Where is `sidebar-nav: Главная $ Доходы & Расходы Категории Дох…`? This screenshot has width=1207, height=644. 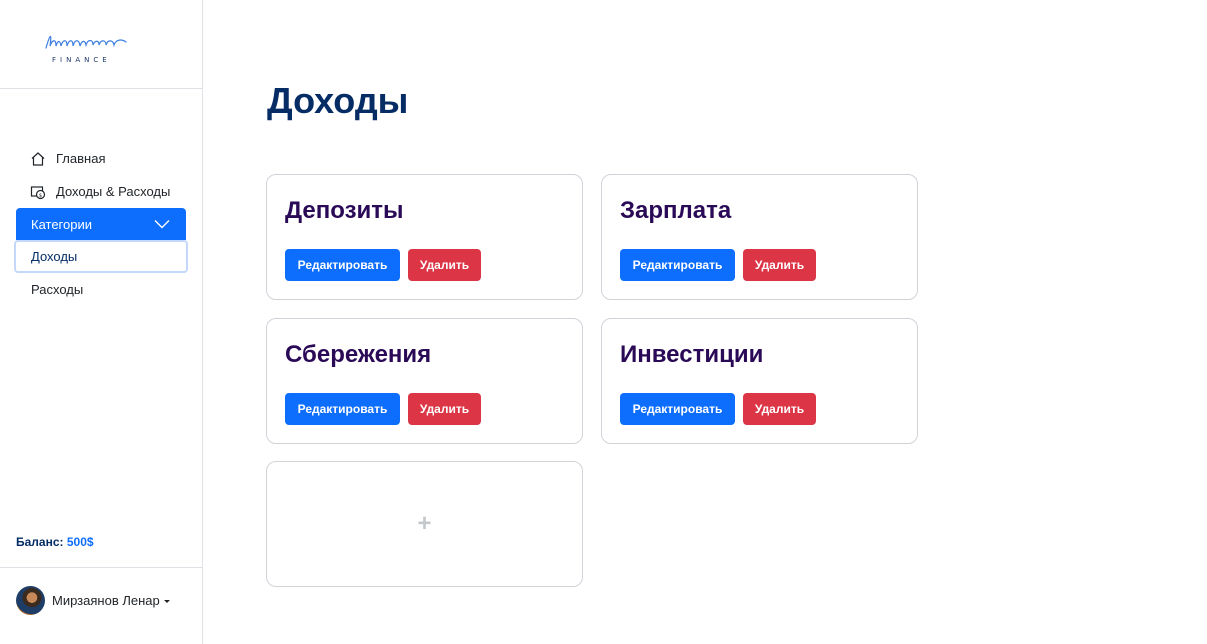 sidebar-nav: Главная $ Доходы & Расходы Категории Дох… is located at coordinates (101, 224).